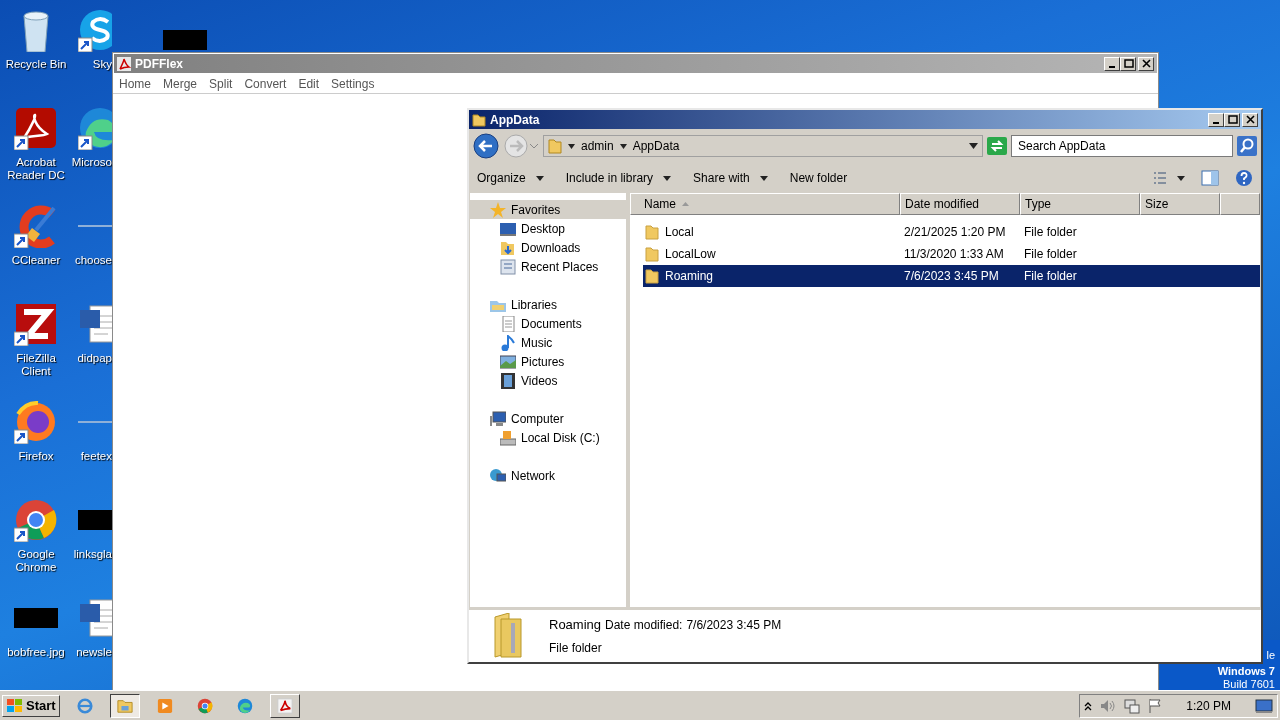 This screenshot has width=1280, height=720. What do you see at coordinates (771, 254) in the screenshot?
I see `file-name: LocalLow` at bounding box center [771, 254].